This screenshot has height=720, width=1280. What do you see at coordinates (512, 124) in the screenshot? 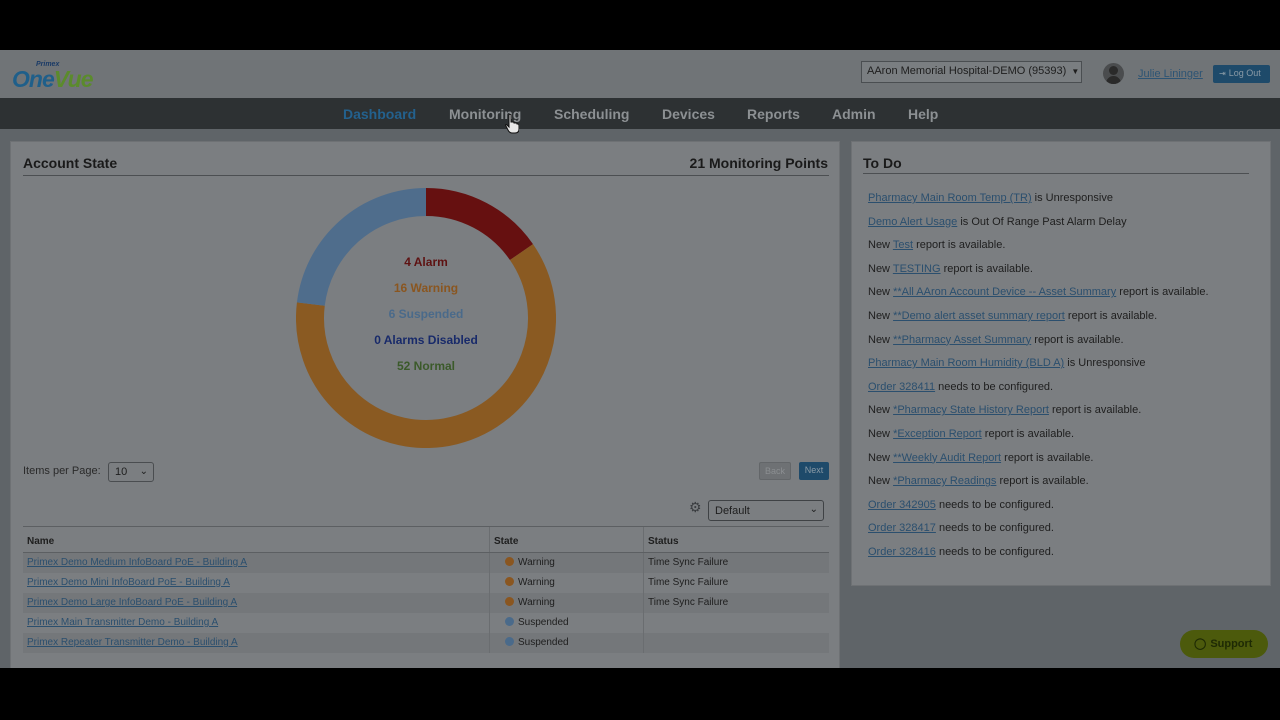
I see `hand-cursor-icon` at bounding box center [512, 124].